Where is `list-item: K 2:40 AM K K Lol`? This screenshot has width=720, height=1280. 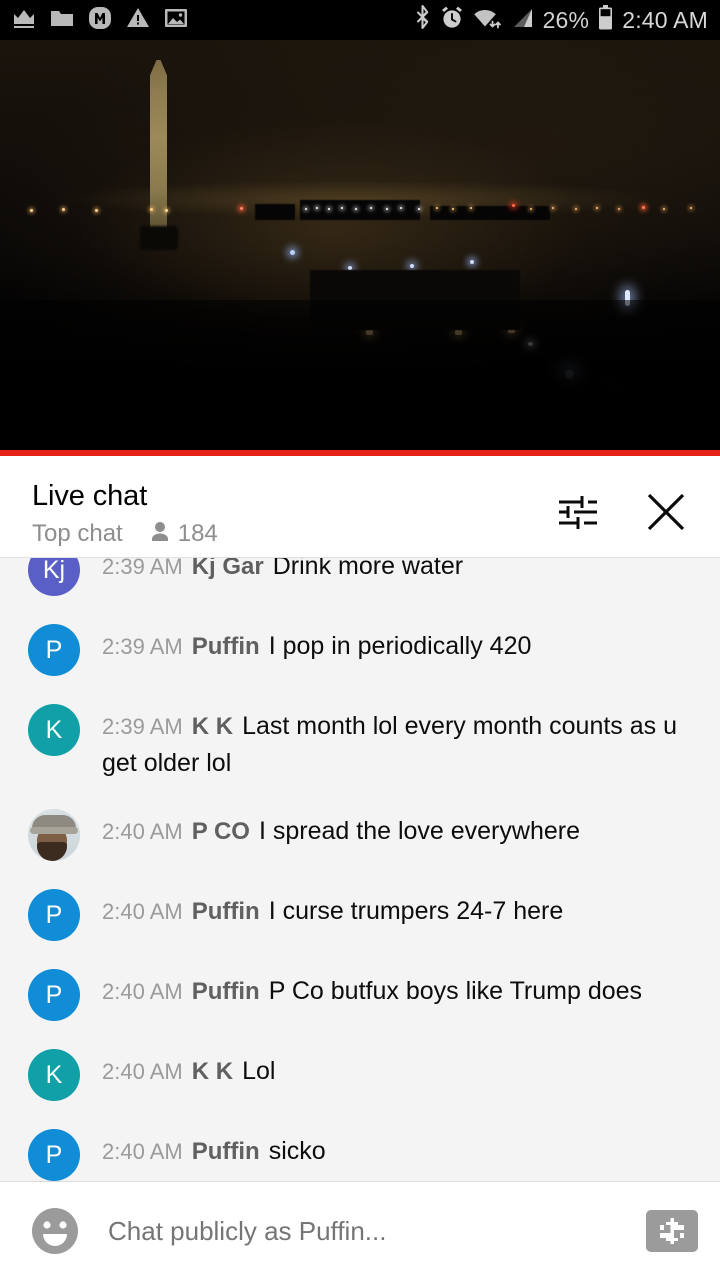 list-item: K 2:40 AM K K Lol is located at coordinates (360, 1075).